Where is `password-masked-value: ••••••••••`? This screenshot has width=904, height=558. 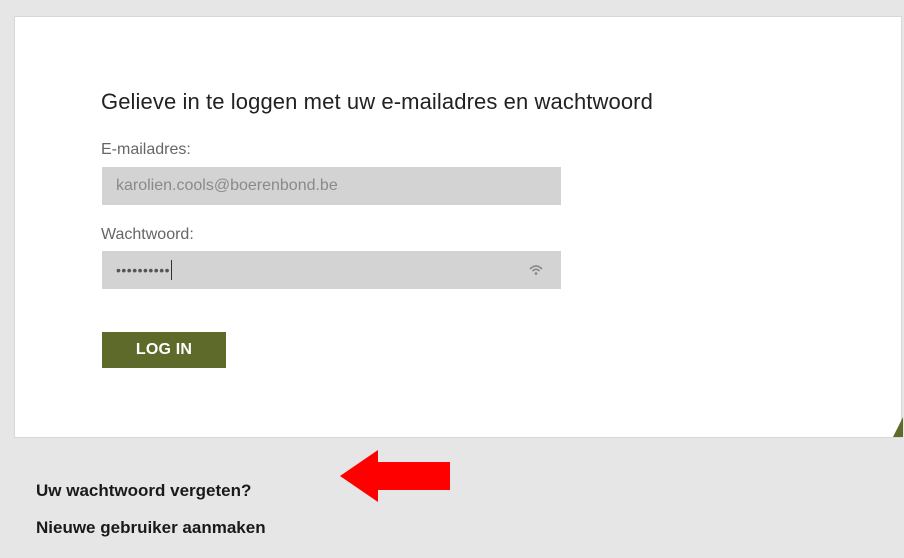
password-masked-value: •••••••••• is located at coordinates (143, 270).